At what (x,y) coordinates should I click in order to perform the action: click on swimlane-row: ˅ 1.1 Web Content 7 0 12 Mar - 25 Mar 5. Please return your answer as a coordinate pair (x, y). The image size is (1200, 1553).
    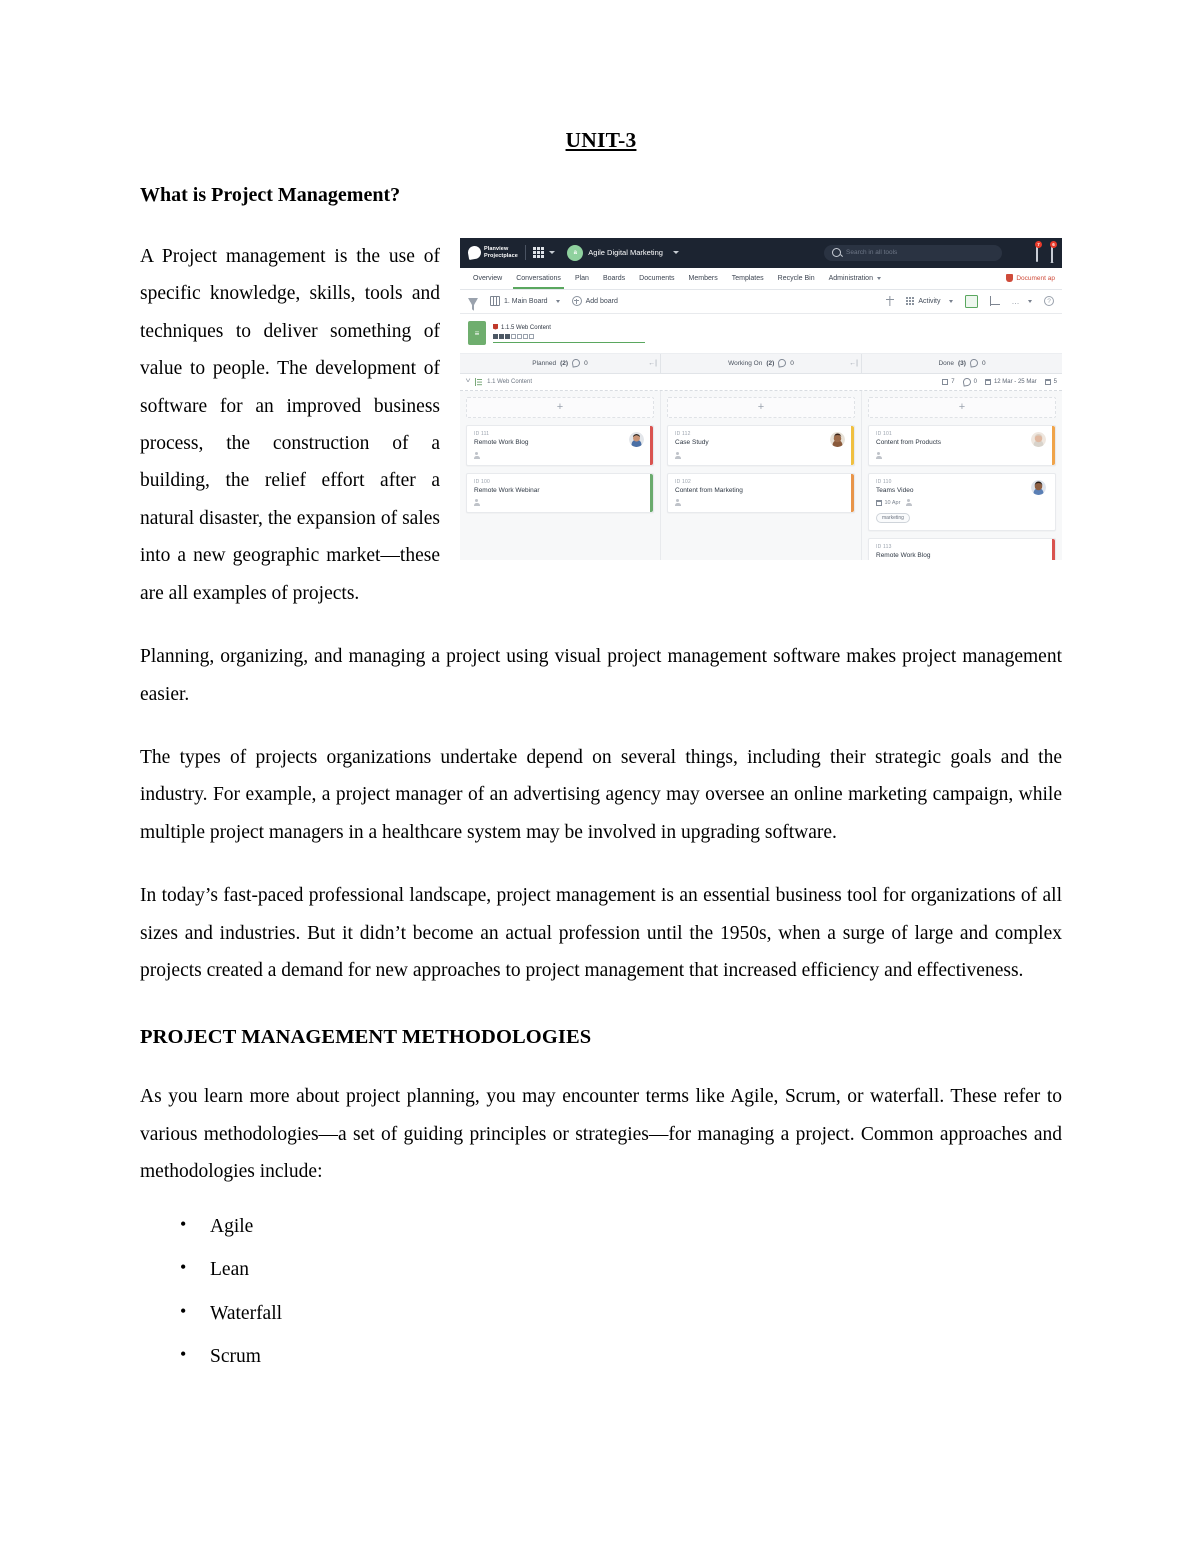
    Looking at the image, I should click on (761, 382).